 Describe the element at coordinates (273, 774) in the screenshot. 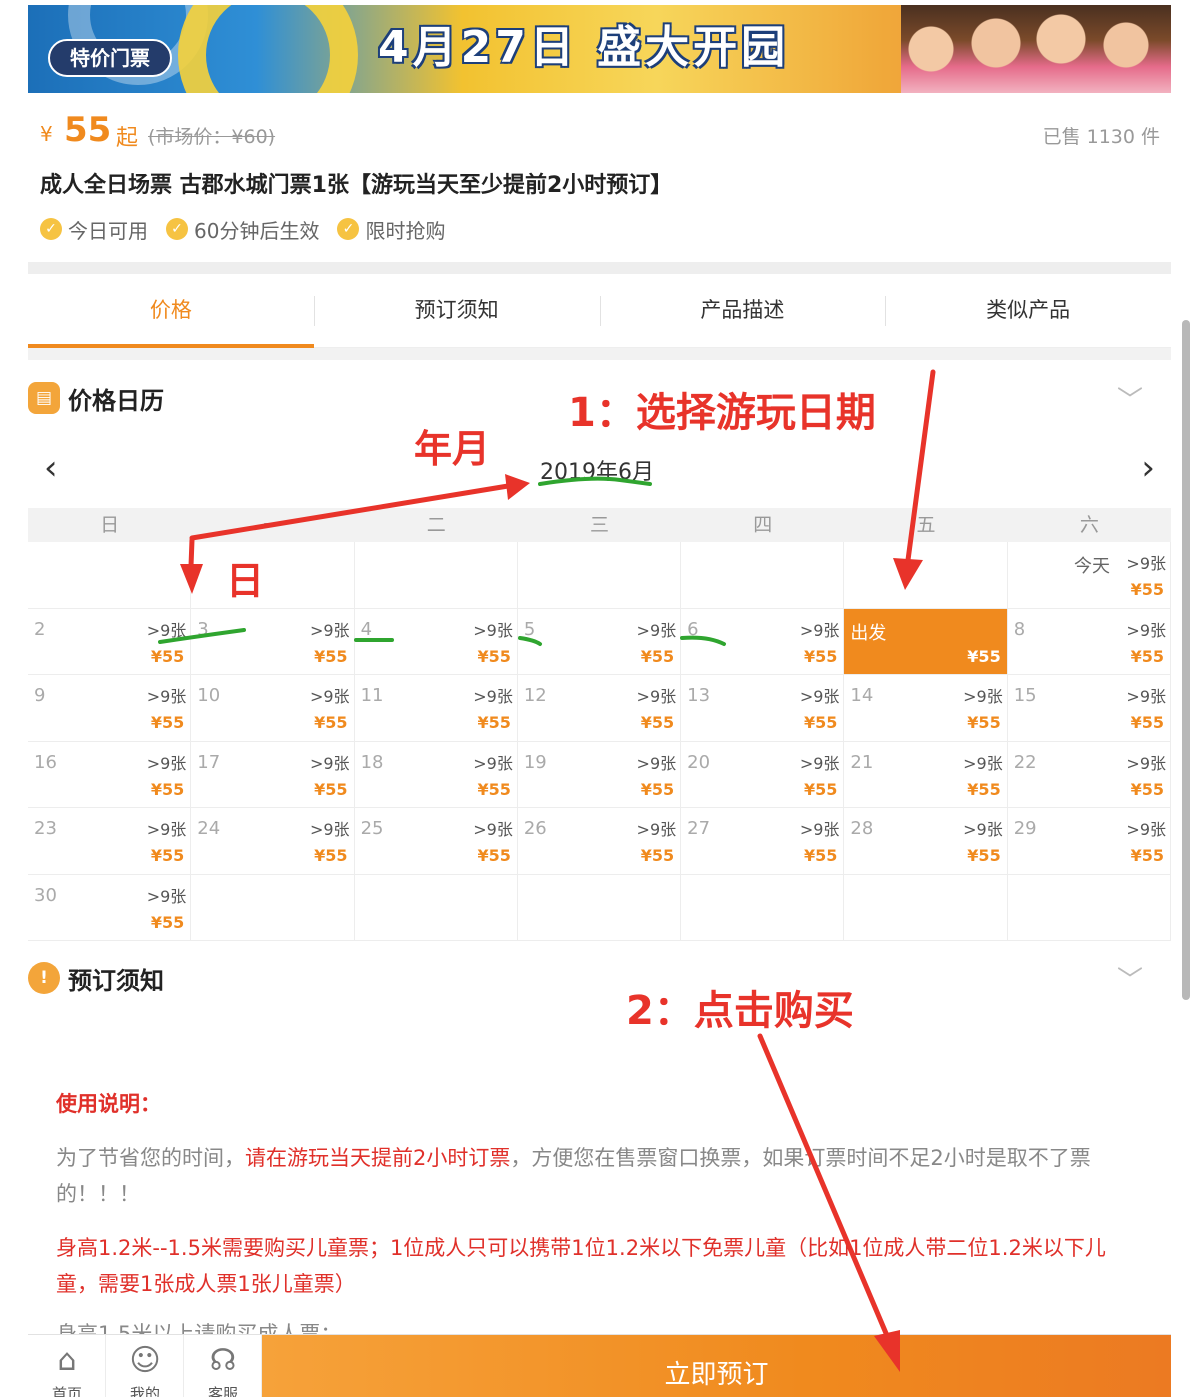

I see `calendar-day-cell: 17 >9张 ¥55` at that location.